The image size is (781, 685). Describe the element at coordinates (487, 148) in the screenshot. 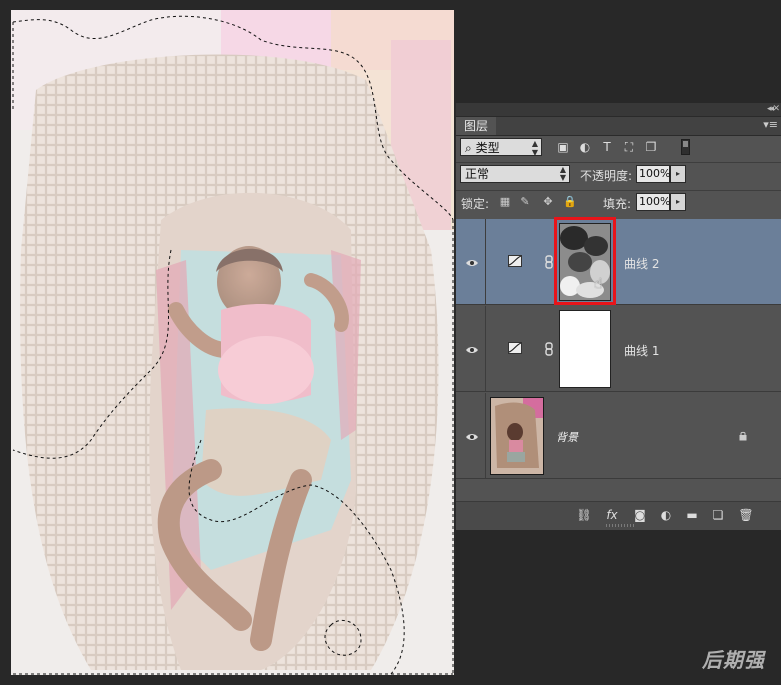

I see `filter-kind-value: 类型` at that location.